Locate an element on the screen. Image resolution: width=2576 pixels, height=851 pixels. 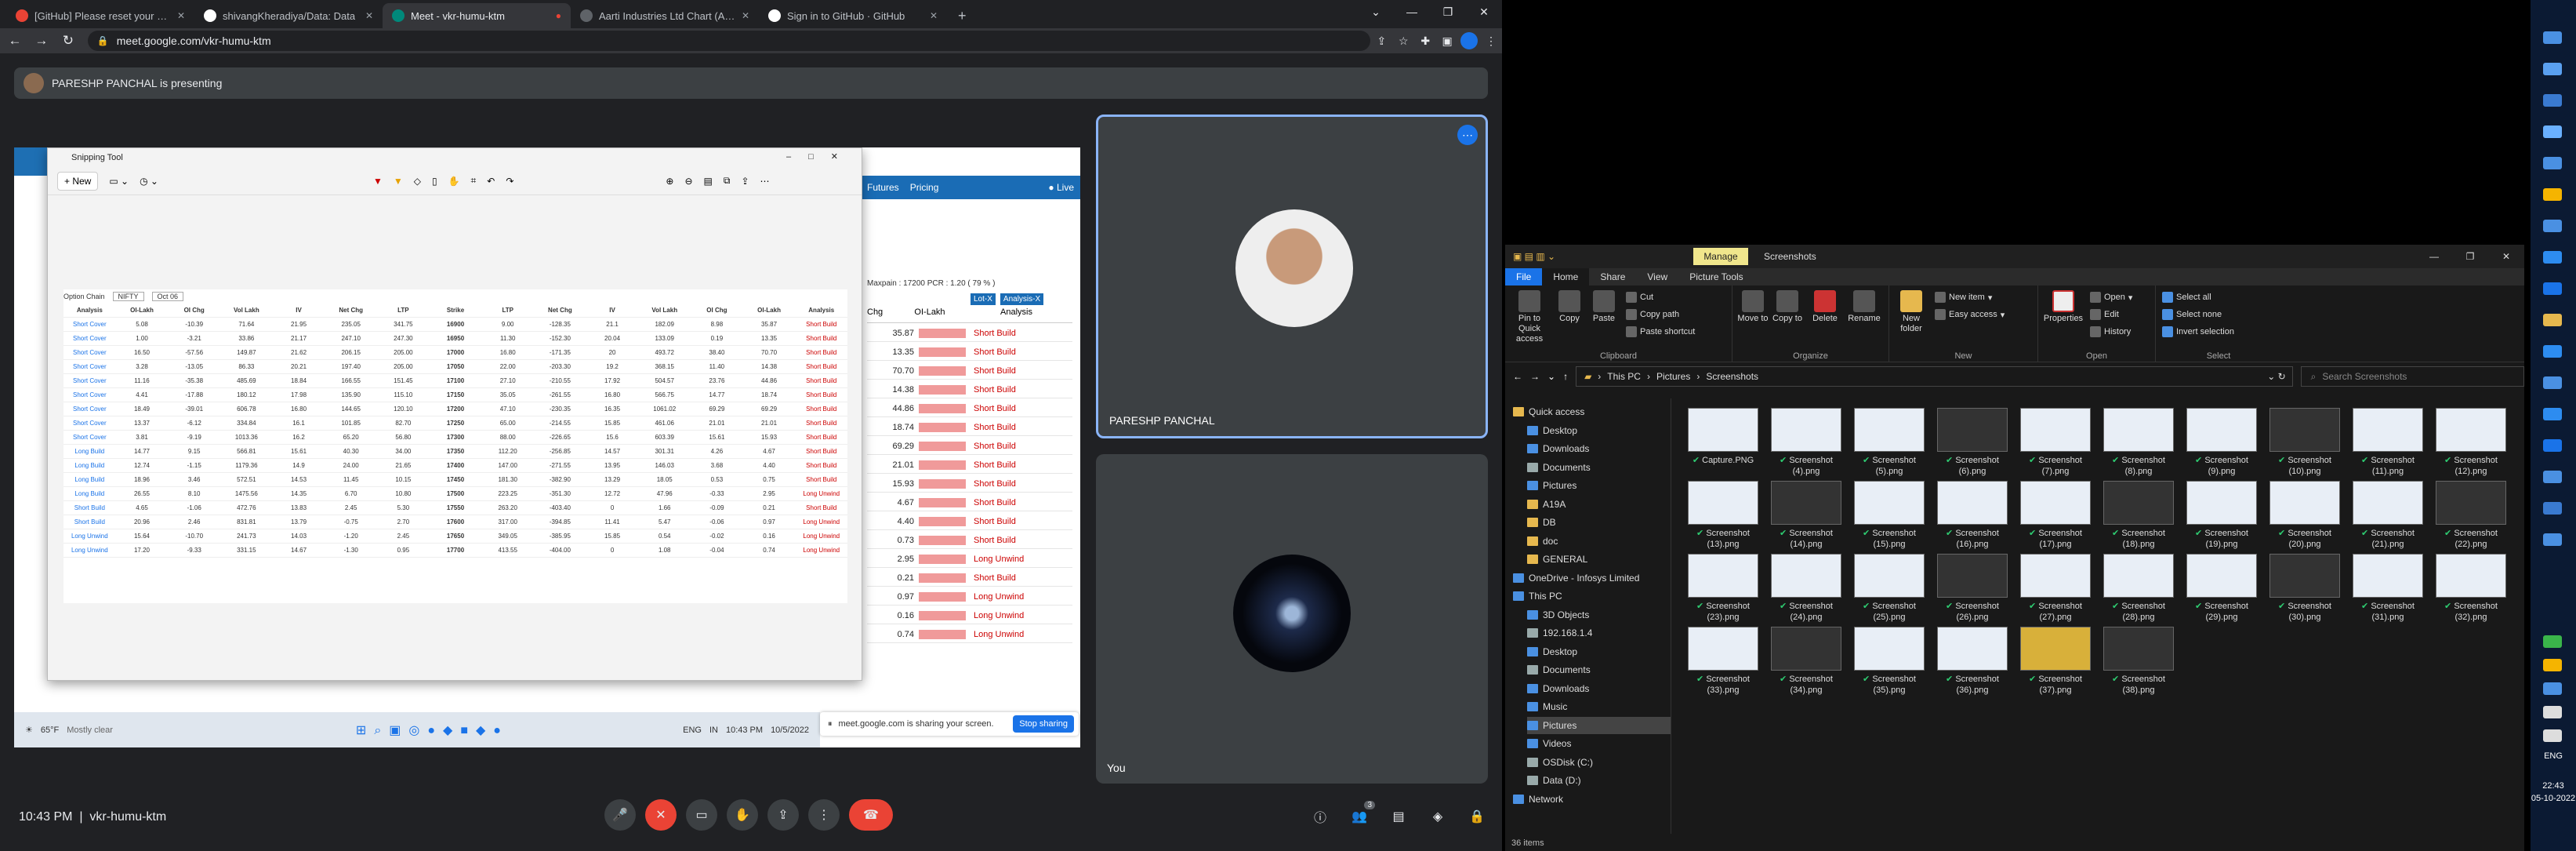
file-item: ✔ Screenshot (19).png is located at coordinates (2221, 517).